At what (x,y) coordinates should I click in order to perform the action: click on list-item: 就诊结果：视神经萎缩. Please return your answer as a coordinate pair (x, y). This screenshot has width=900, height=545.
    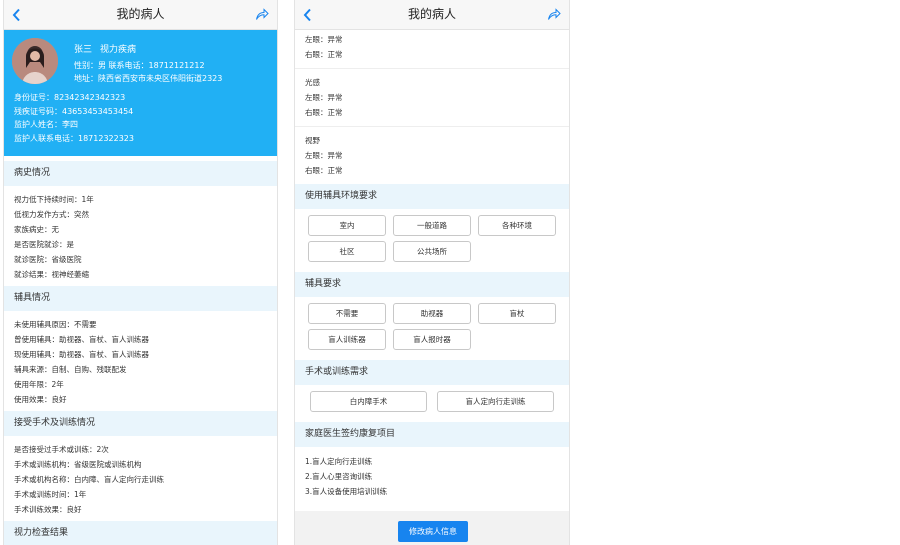
    Looking at the image, I should click on (51, 274).